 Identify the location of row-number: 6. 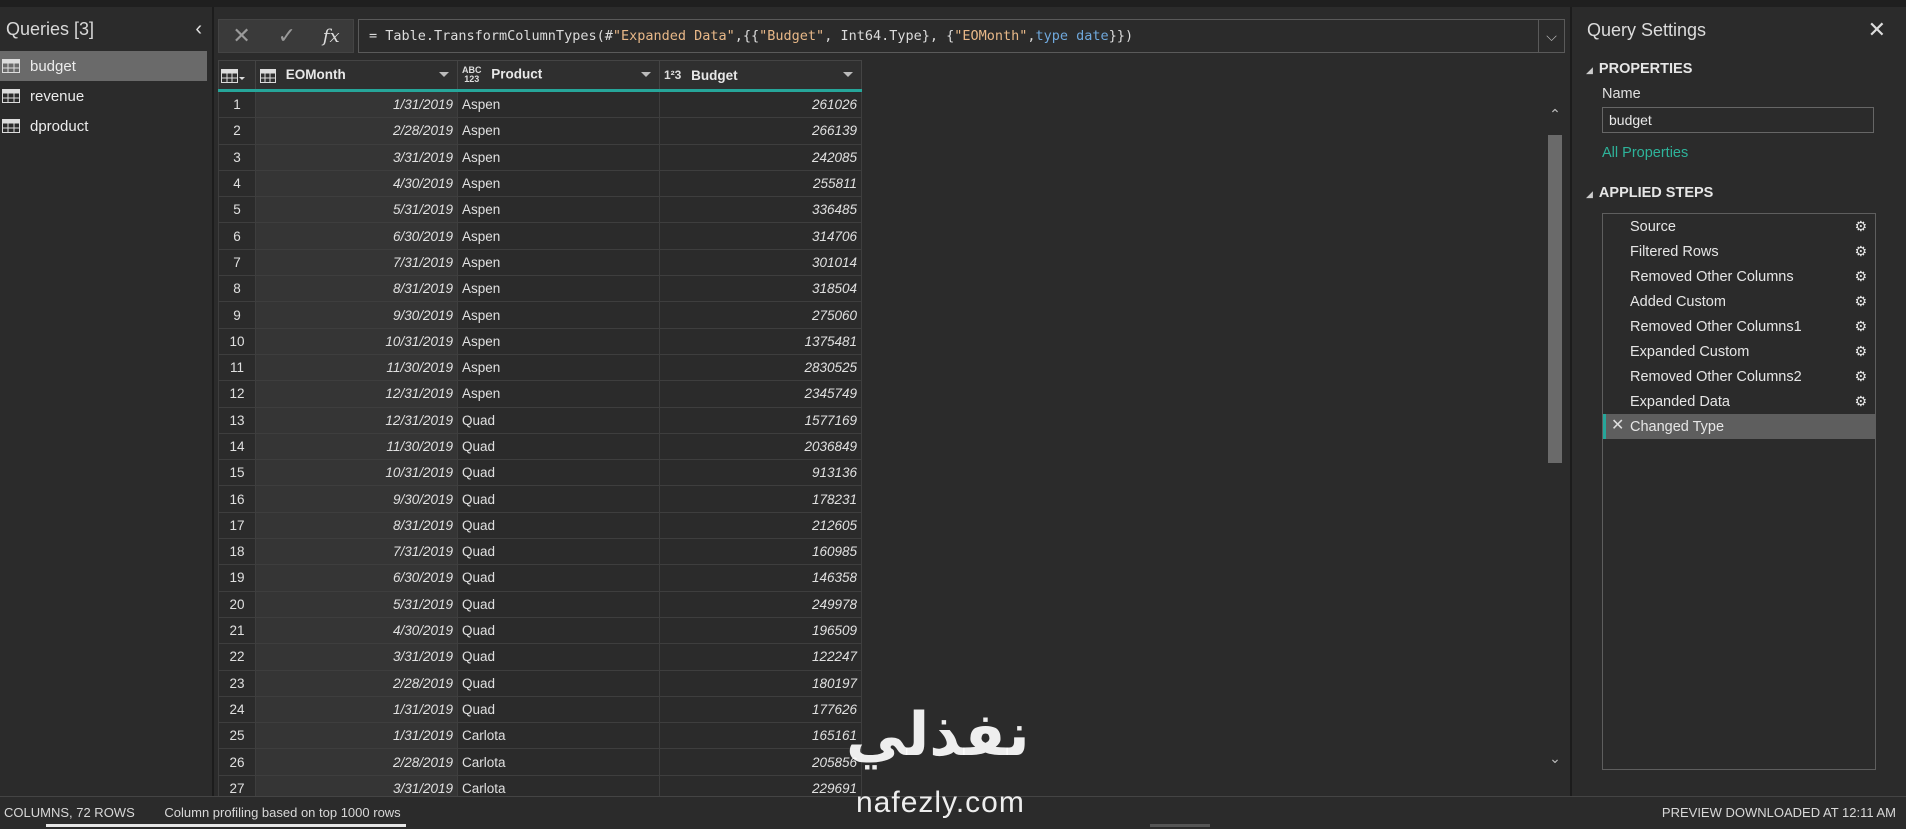
(237, 236).